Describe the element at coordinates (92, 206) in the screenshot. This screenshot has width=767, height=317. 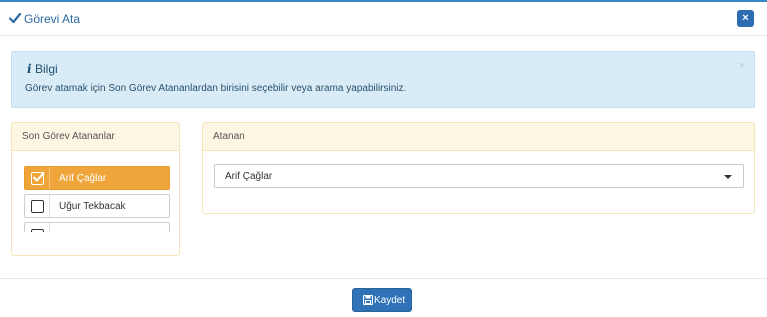
I see `list-item-label: Uğur Tekbacak` at that location.